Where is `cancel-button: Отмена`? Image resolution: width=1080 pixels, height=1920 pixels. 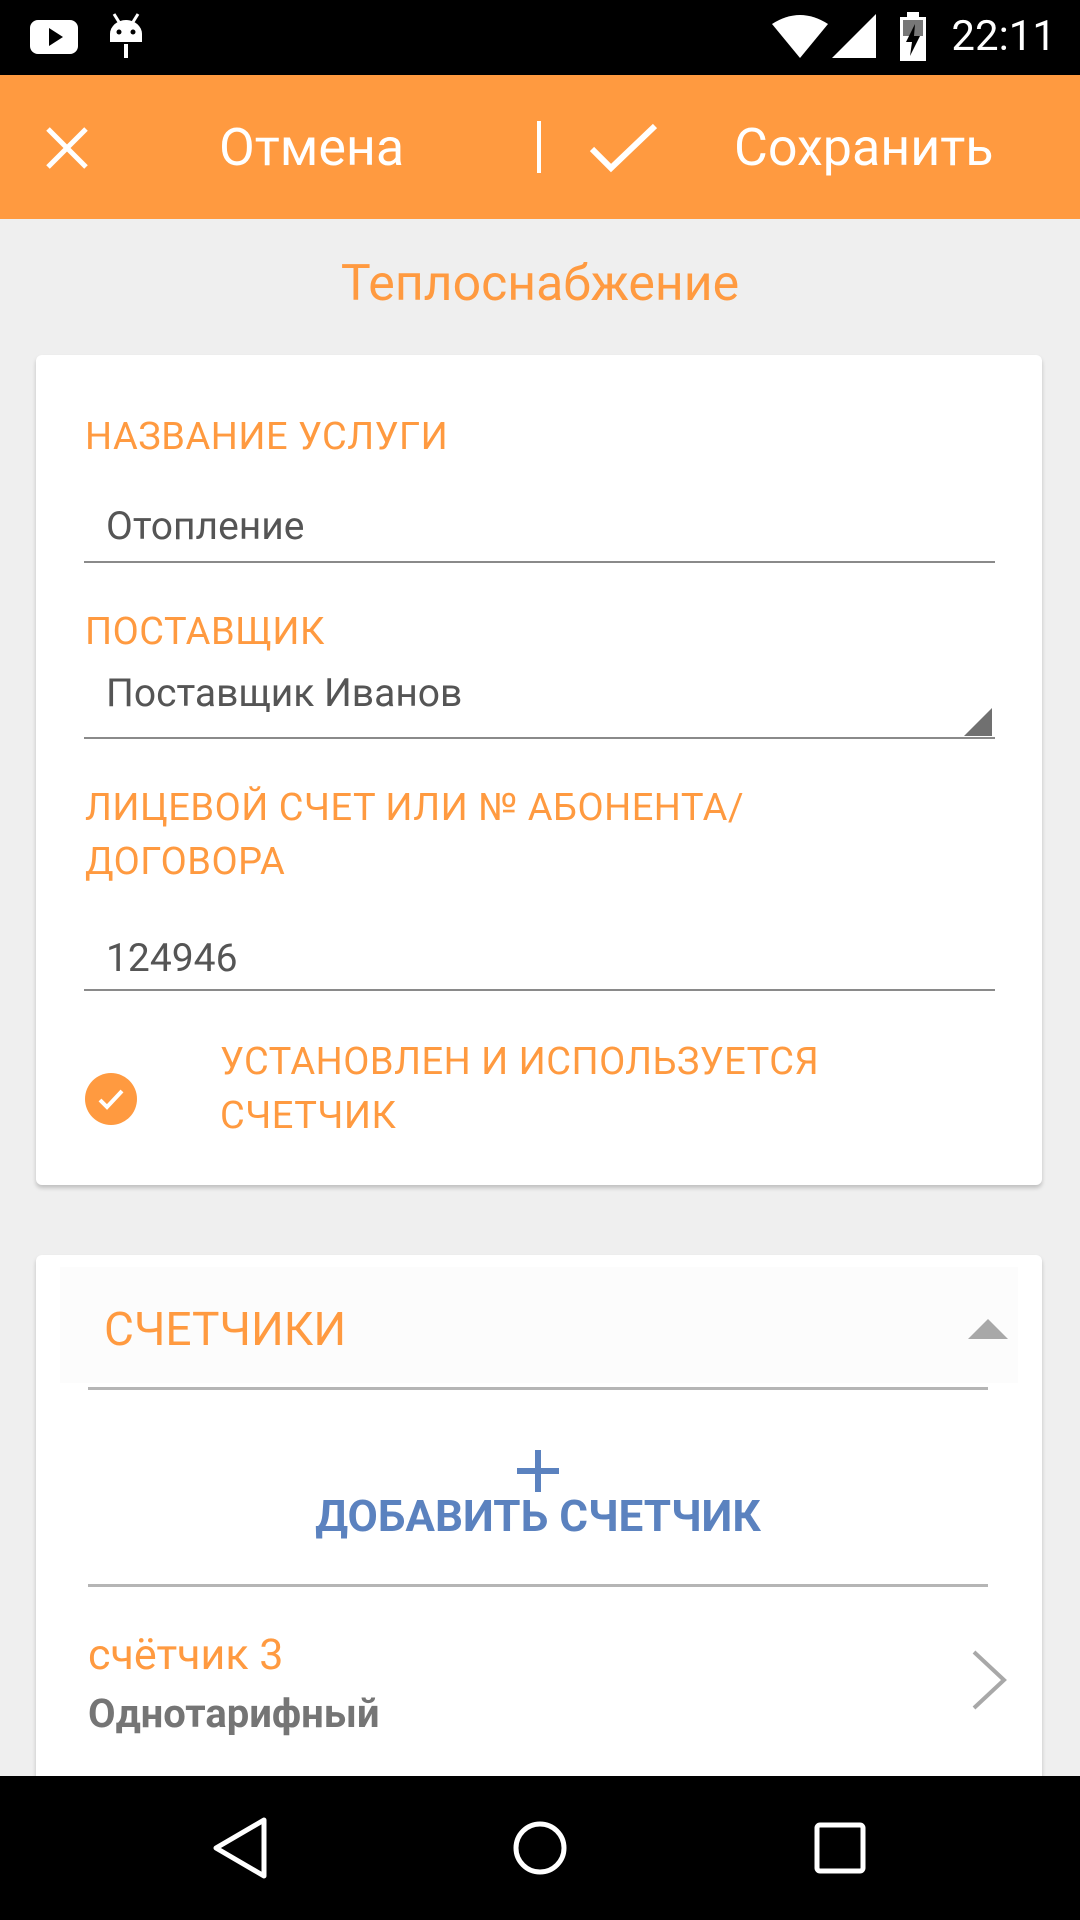
cancel-button: Отмена is located at coordinates (265, 147).